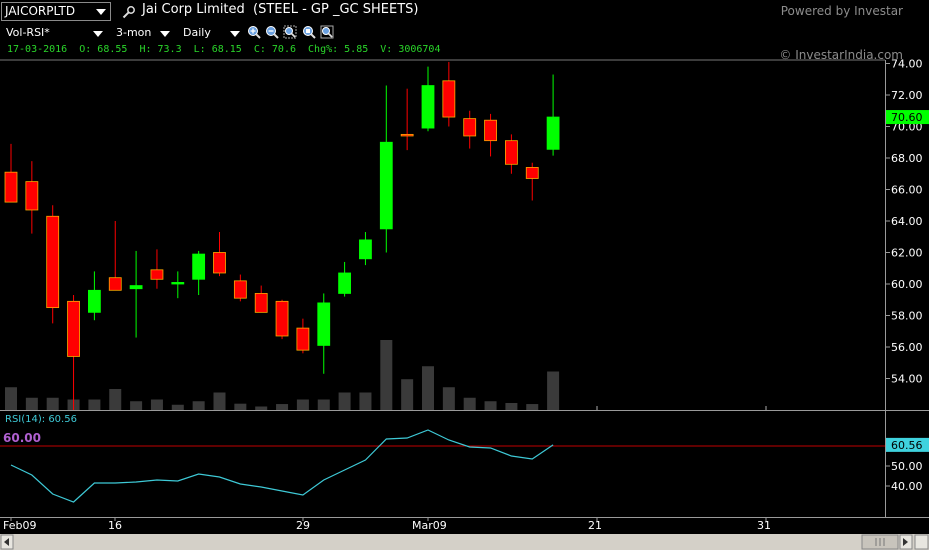 The width and height of the screenshot is (929, 550). What do you see at coordinates (282, 466) in the screenshot?
I see `rsi-line` at bounding box center [282, 466].